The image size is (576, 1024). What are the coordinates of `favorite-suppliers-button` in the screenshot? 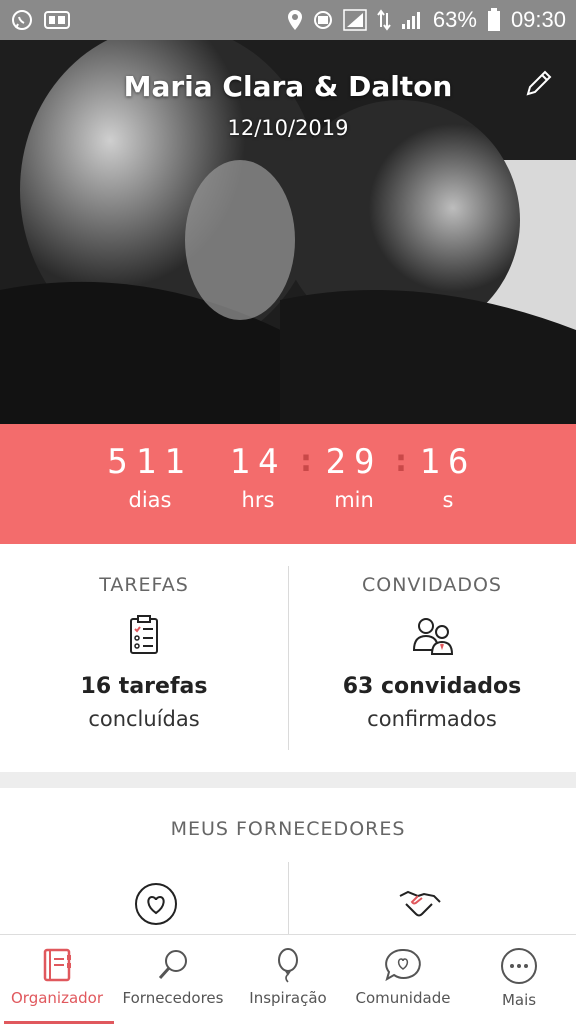 It's located at (156, 904).